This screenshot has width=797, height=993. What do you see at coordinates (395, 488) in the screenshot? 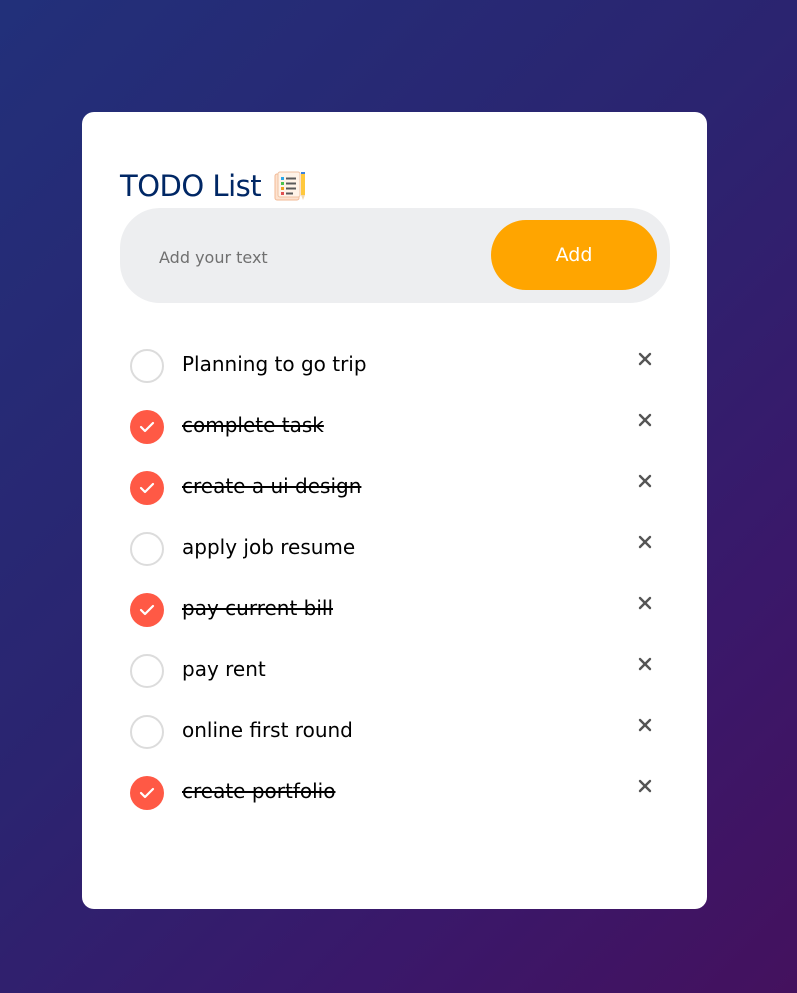
I see `task-item: create a ui design` at bounding box center [395, 488].